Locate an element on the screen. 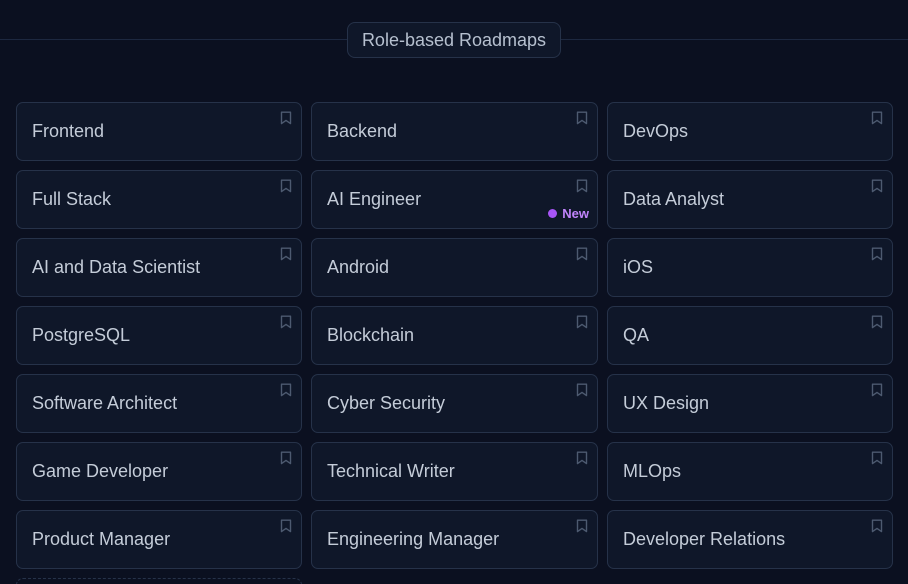  roadmap-card: Android is located at coordinates (454, 267).